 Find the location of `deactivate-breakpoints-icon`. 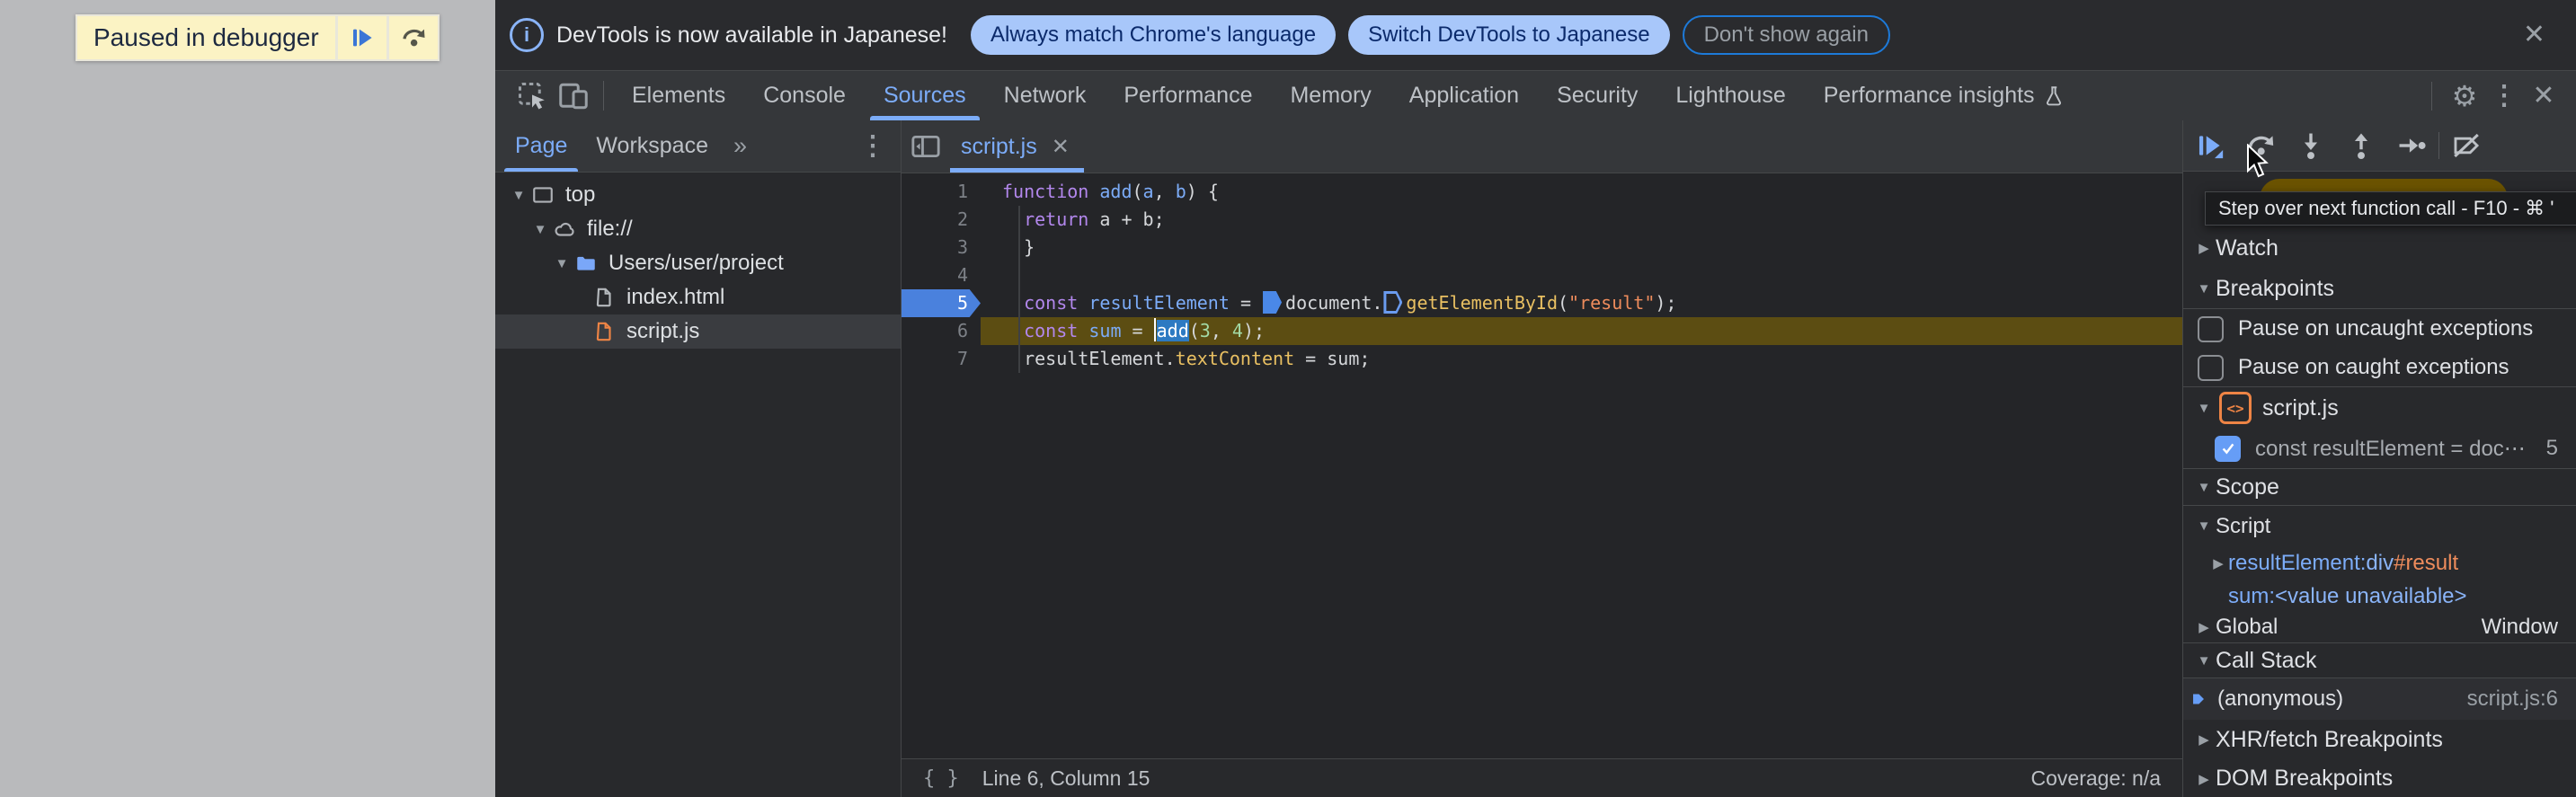

deactivate-breakpoints-icon is located at coordinates (2467, 145).